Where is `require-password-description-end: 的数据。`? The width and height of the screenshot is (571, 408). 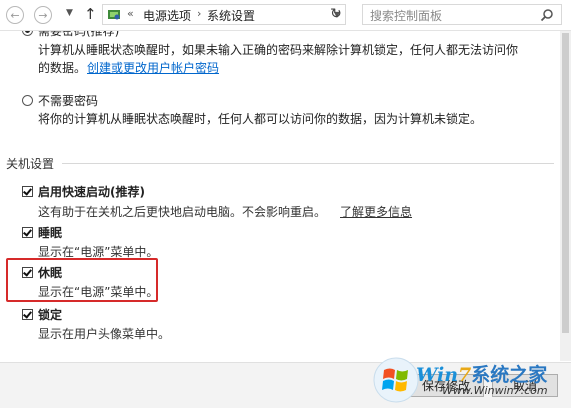
require-password-description-end: 的数据。 is located at coordinates (62, 68).